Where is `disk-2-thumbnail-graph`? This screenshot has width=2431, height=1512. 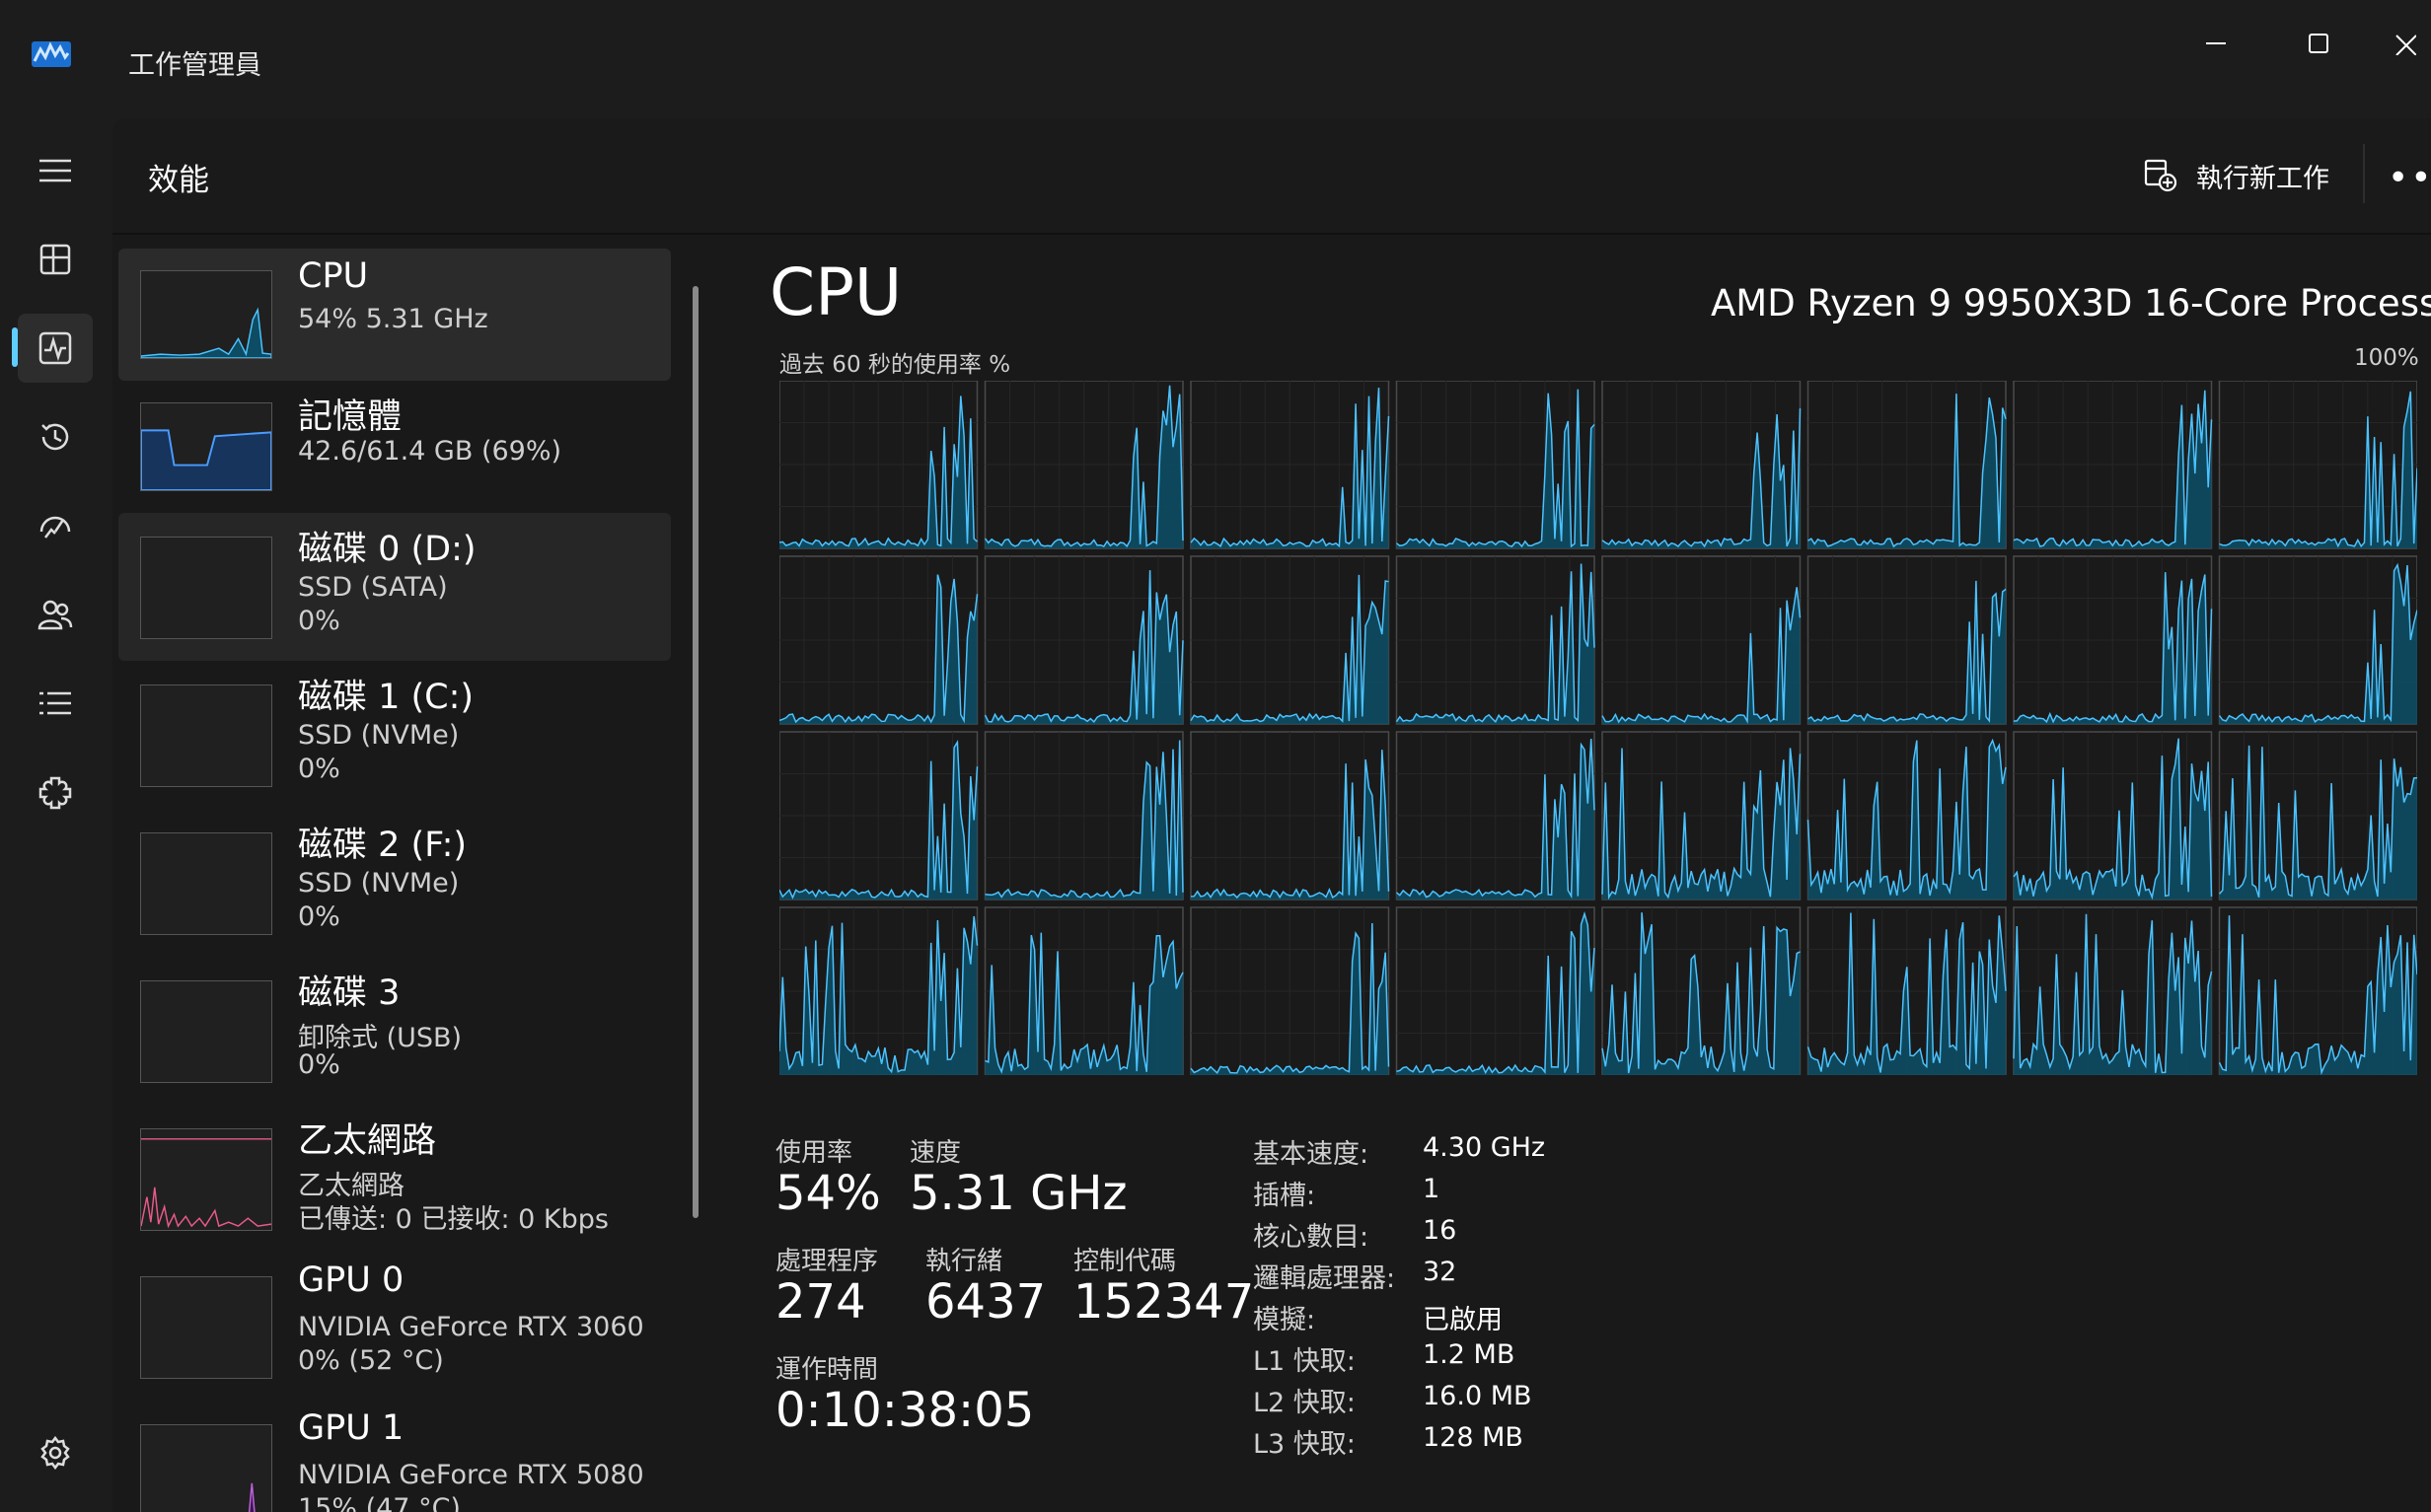
disk-2-thumbnail-graph is located at coordinates (206, 883).